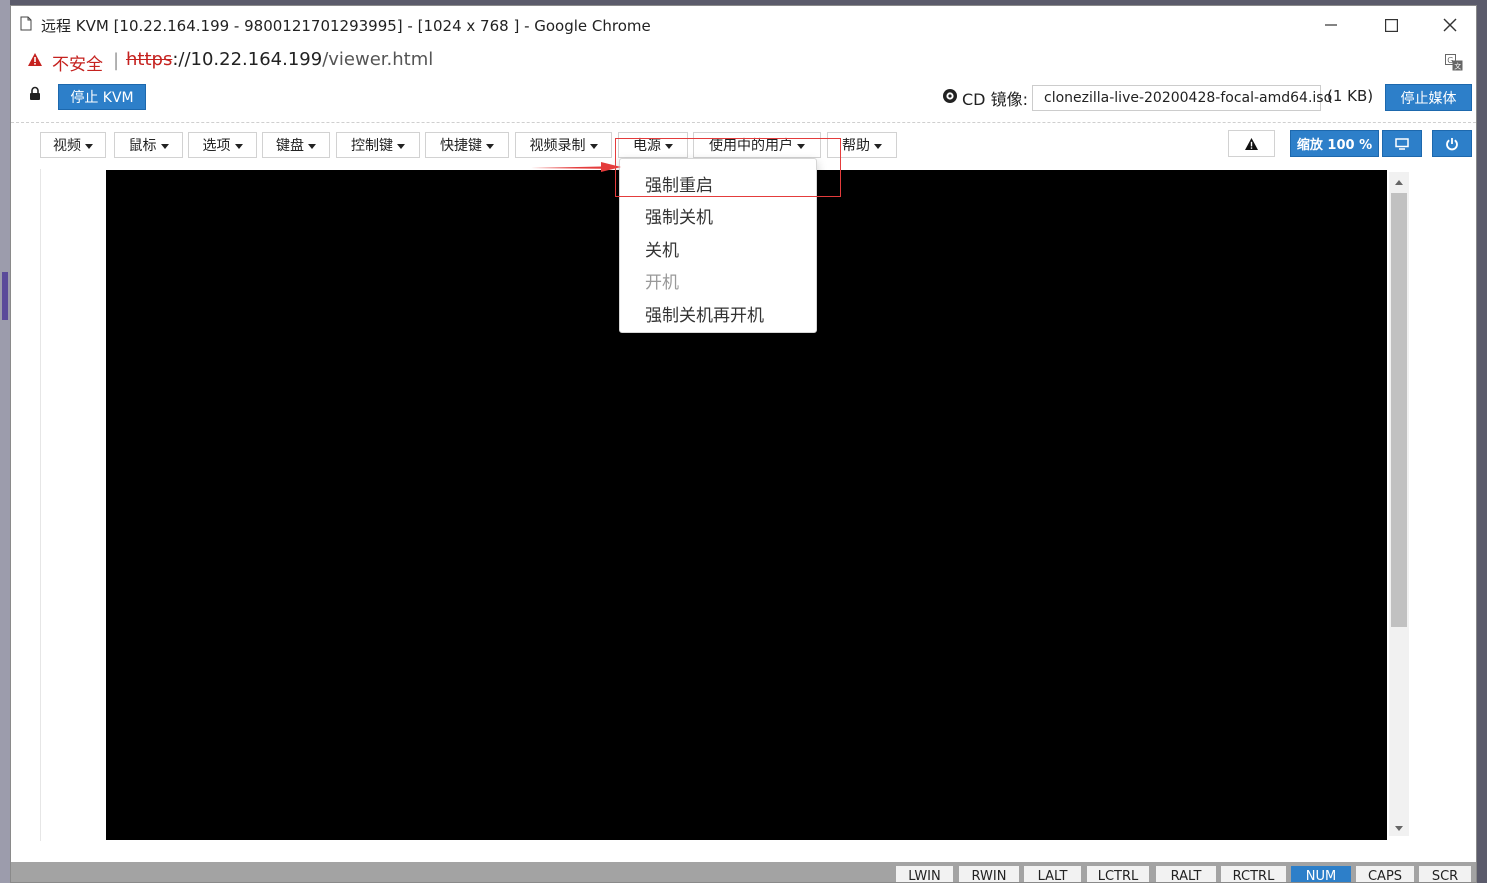 The height and width of the screenshot is (883, 1487). Describe the element at coordinates (1186, 874) in the screenshot. I see `key-ralt: RALT` at that location.